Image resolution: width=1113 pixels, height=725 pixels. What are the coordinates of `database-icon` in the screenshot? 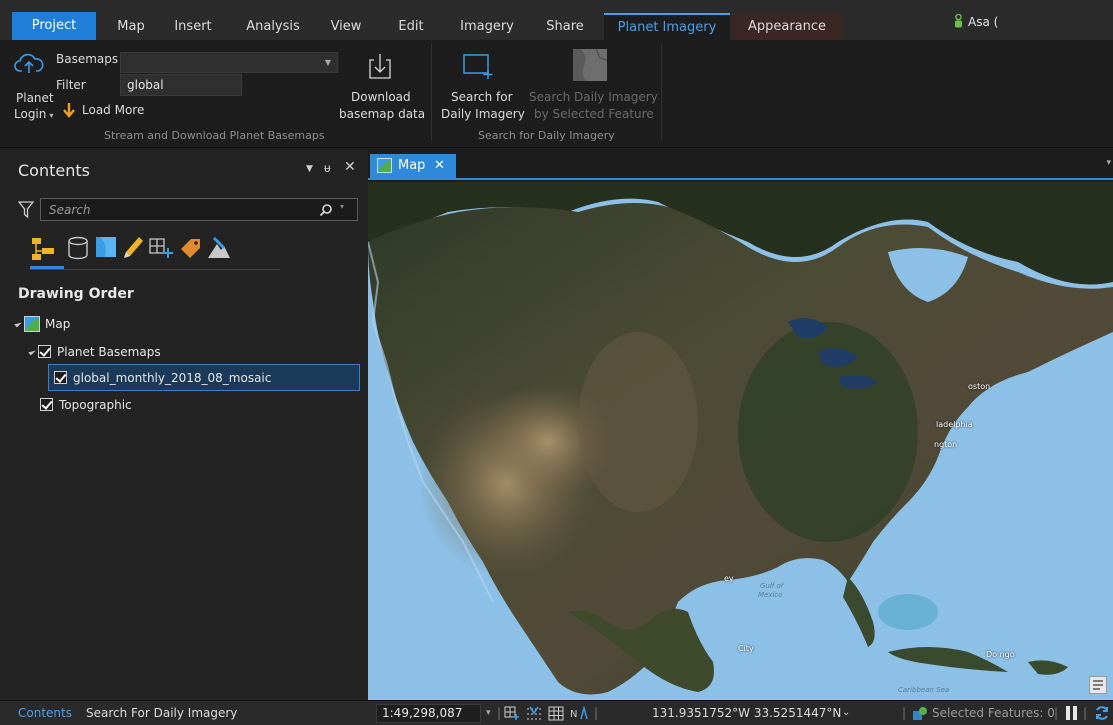 It's located at (78, 248).